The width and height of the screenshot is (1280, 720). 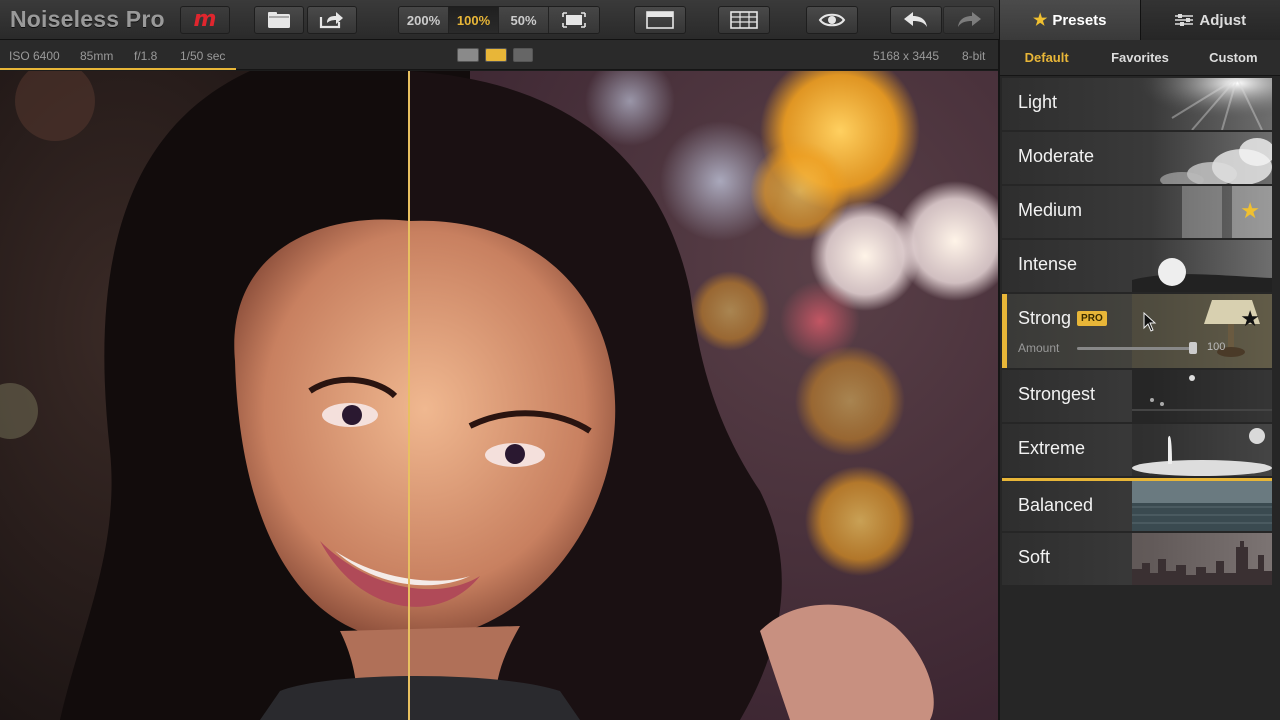 I want to click on zoom-50-button: 50%, so click(x=524, y=20).